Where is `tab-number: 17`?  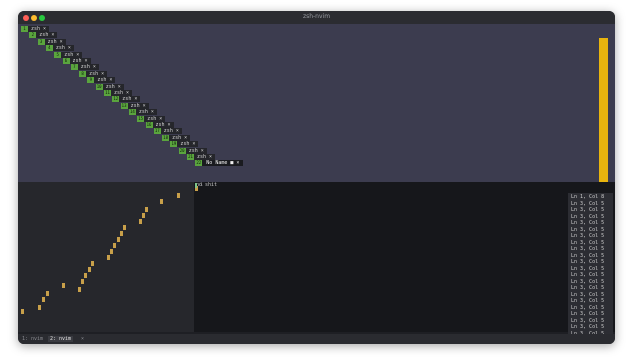 tab-number: 17 is located at coordinates (157, 131).